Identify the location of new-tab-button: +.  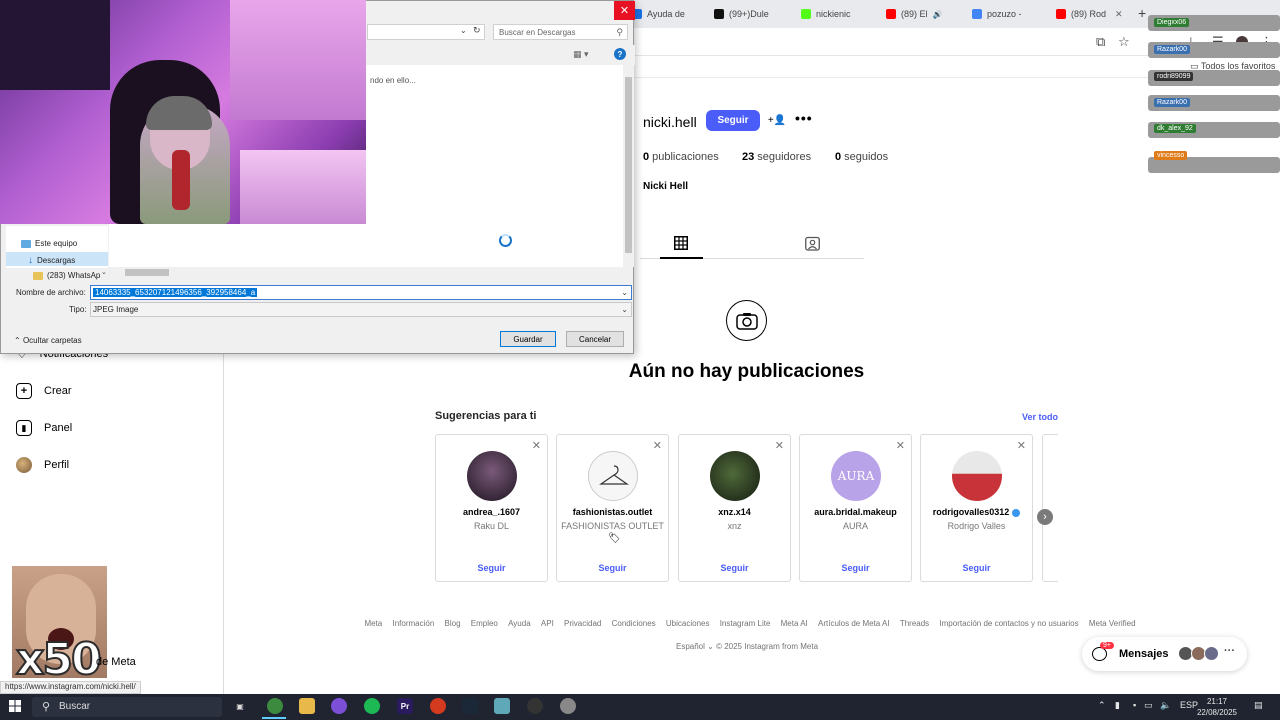
(1142, 13).